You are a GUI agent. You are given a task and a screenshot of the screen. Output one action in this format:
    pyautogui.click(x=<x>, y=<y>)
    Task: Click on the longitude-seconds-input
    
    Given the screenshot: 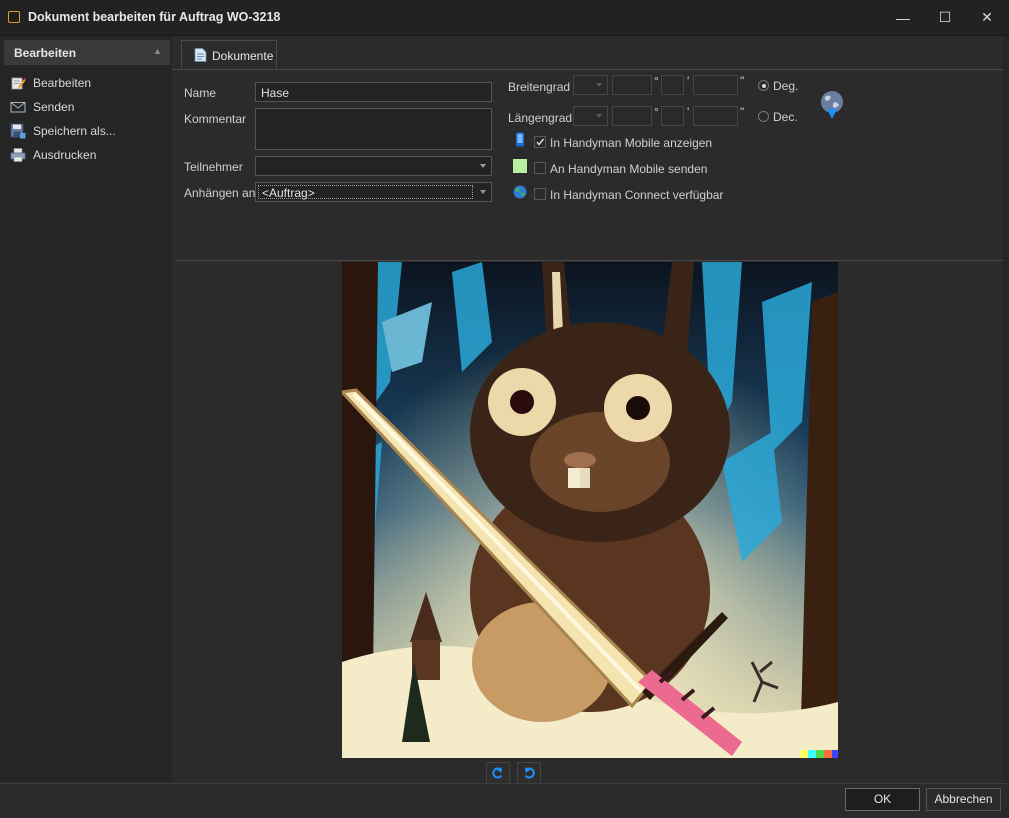 What is the action you would take?
    pyautogui.click(x=715, y=116)
    